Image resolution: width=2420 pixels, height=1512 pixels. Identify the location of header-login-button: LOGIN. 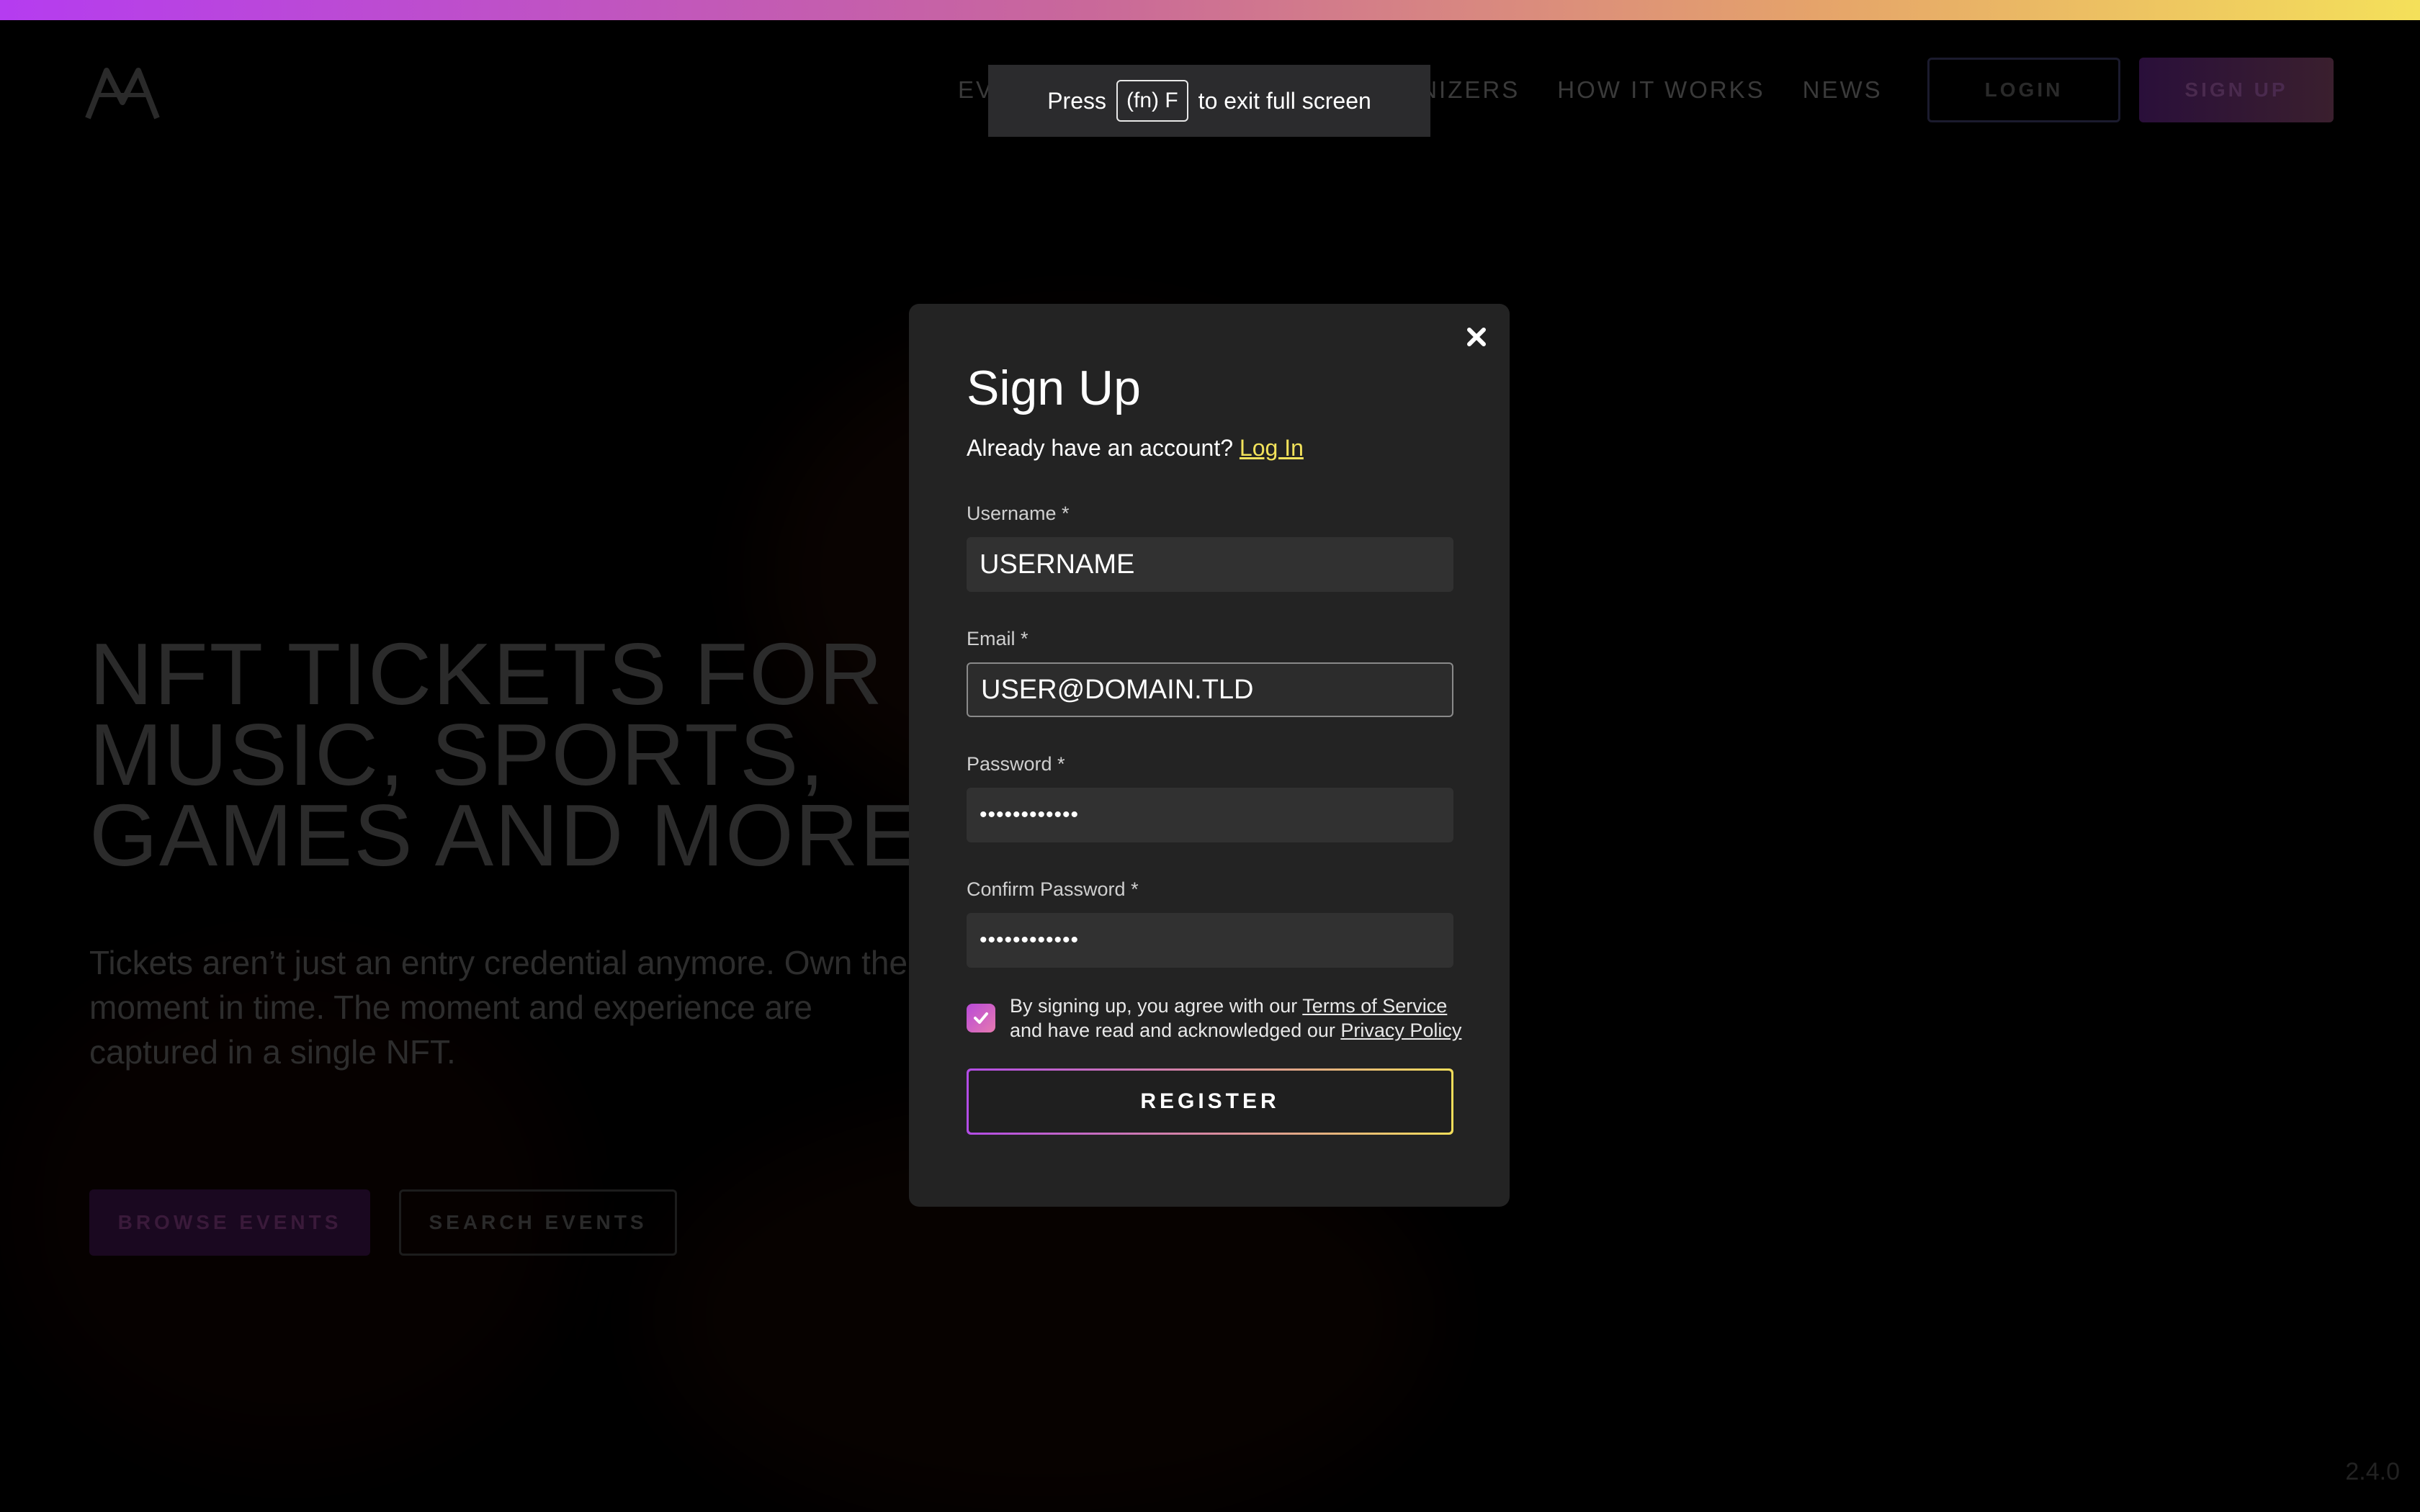
(2024, 90).